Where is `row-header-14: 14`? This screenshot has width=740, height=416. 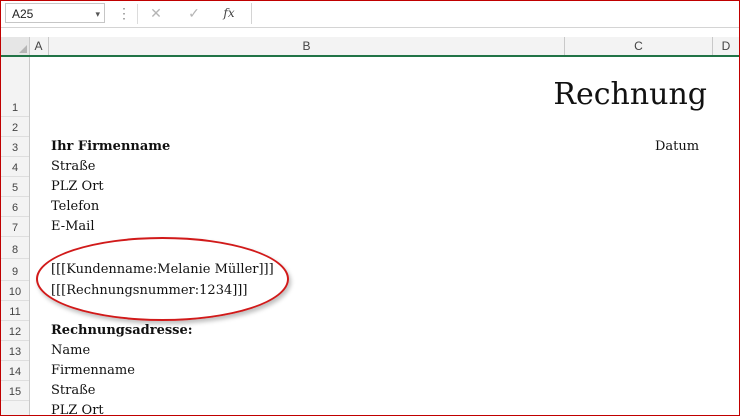 row-header-14: 14 is located at coordinates (15, 371).